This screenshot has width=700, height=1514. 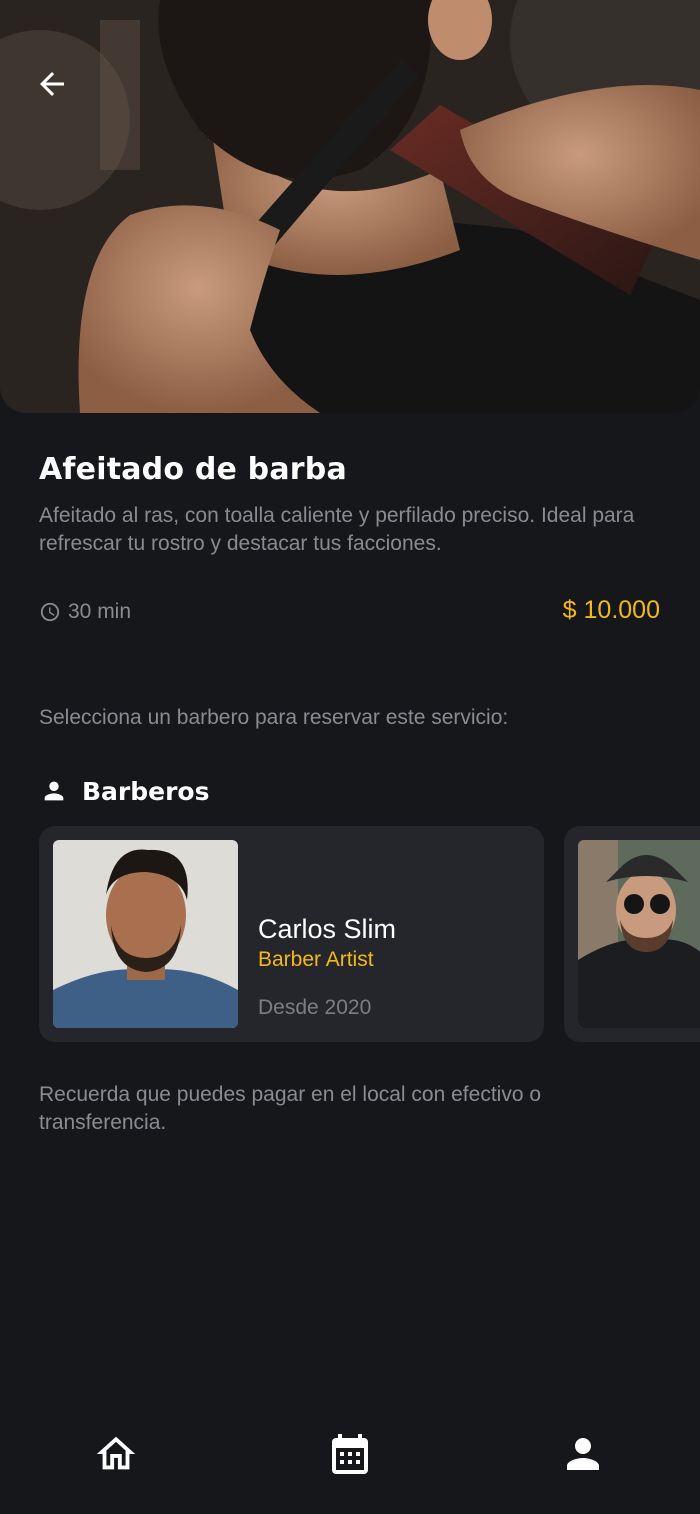 I want to click on barber-card, so click(x=632, y=934).